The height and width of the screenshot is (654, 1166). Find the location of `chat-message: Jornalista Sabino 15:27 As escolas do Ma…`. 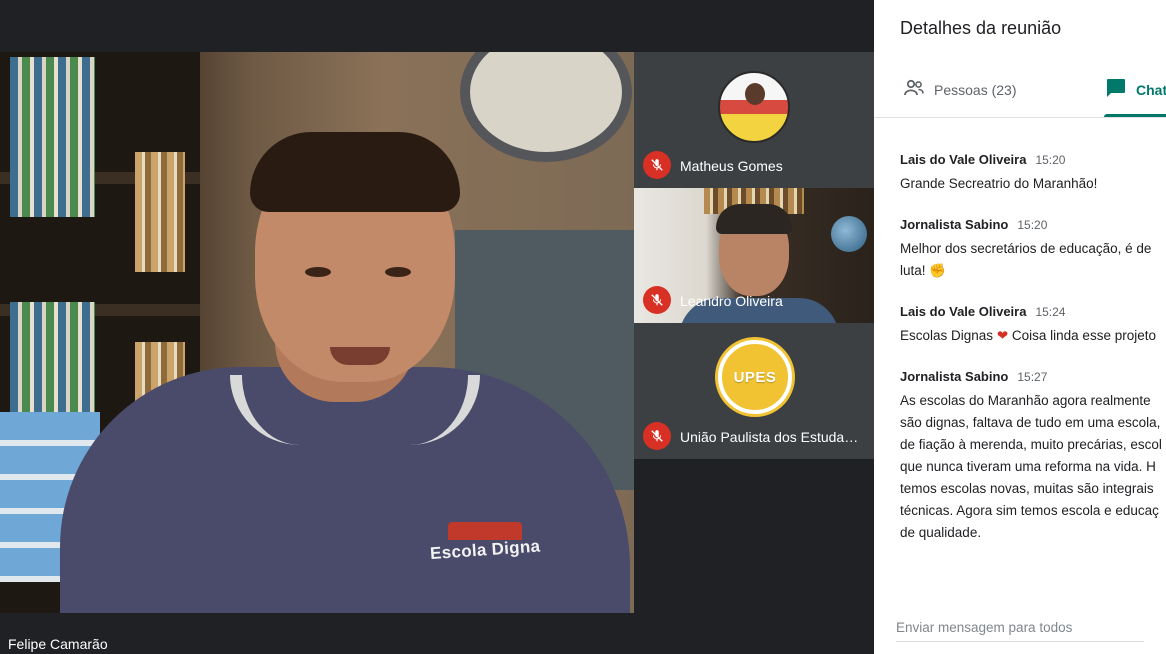

chat-message: Jornalista Sabino 15:27 As escolas do Ma… is located at coordinates (1033, 456).